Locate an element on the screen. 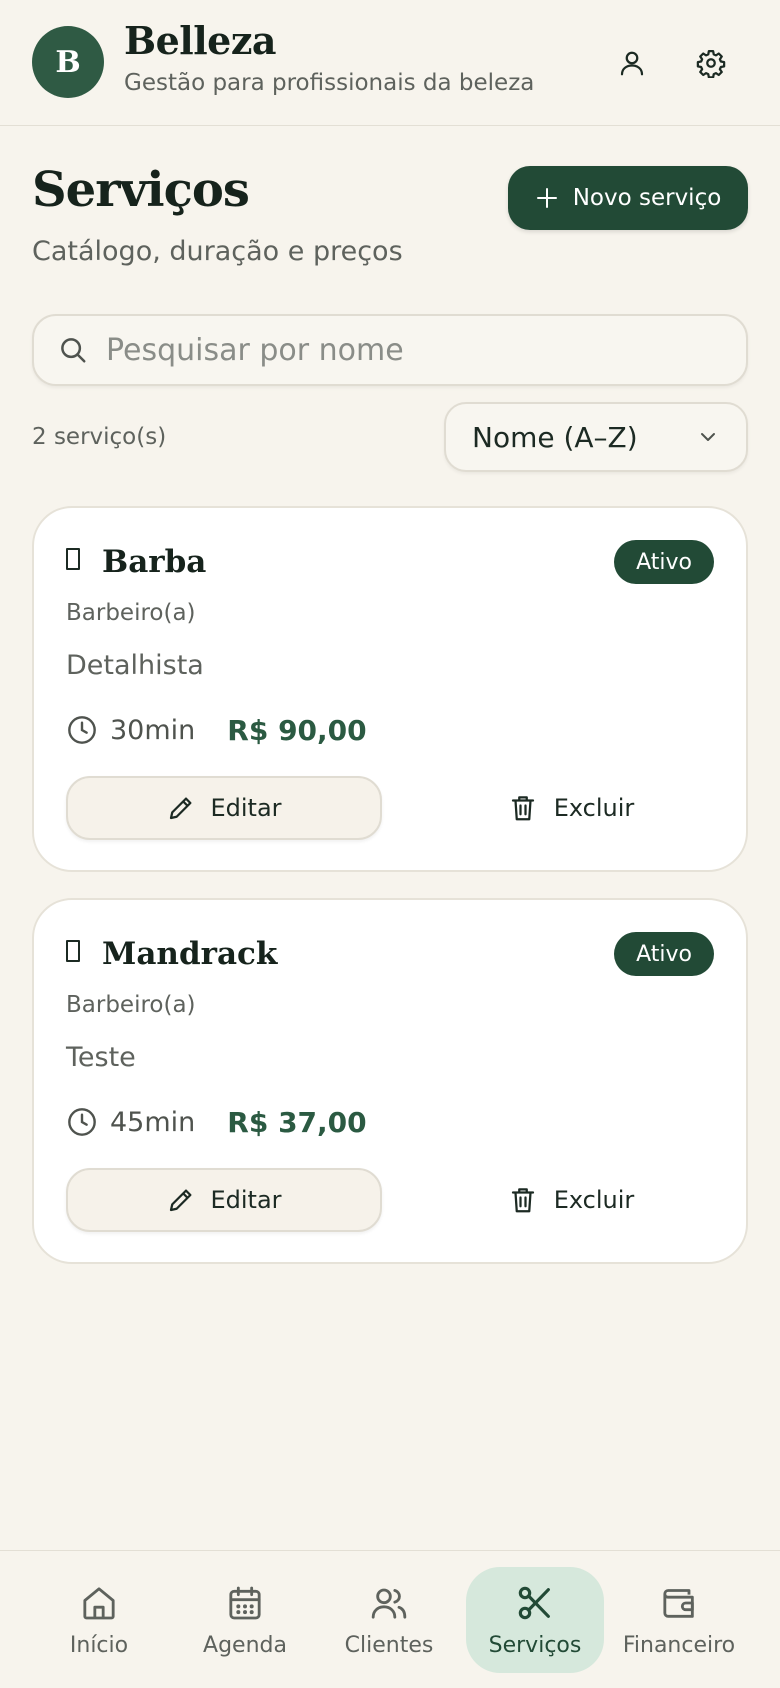  sort-select: Nome (A–Z) is located at coordinates (596, 437).